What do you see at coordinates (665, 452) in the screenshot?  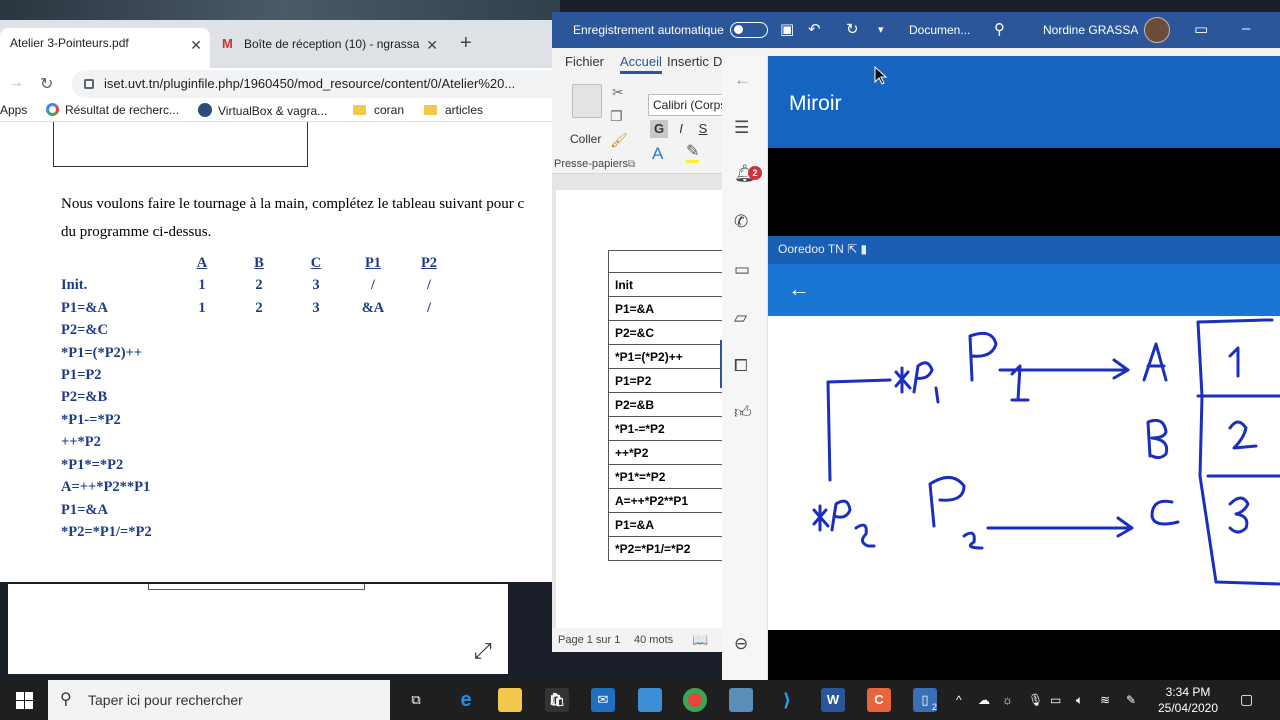 I see `table-cell: ++*P2` at bounding box center [665, 452].